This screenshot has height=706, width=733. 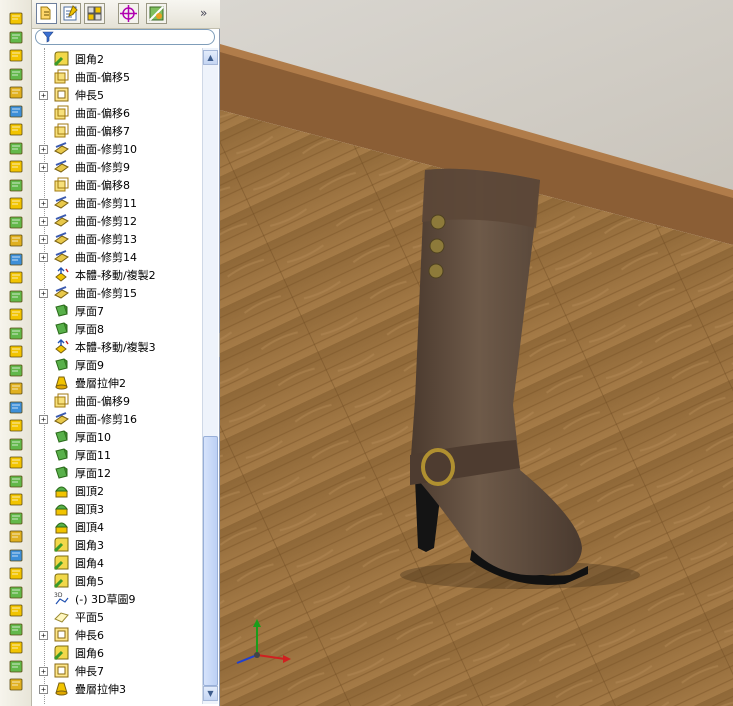 I want to click on boundary-cut-icon, so click(x=16, y=203).